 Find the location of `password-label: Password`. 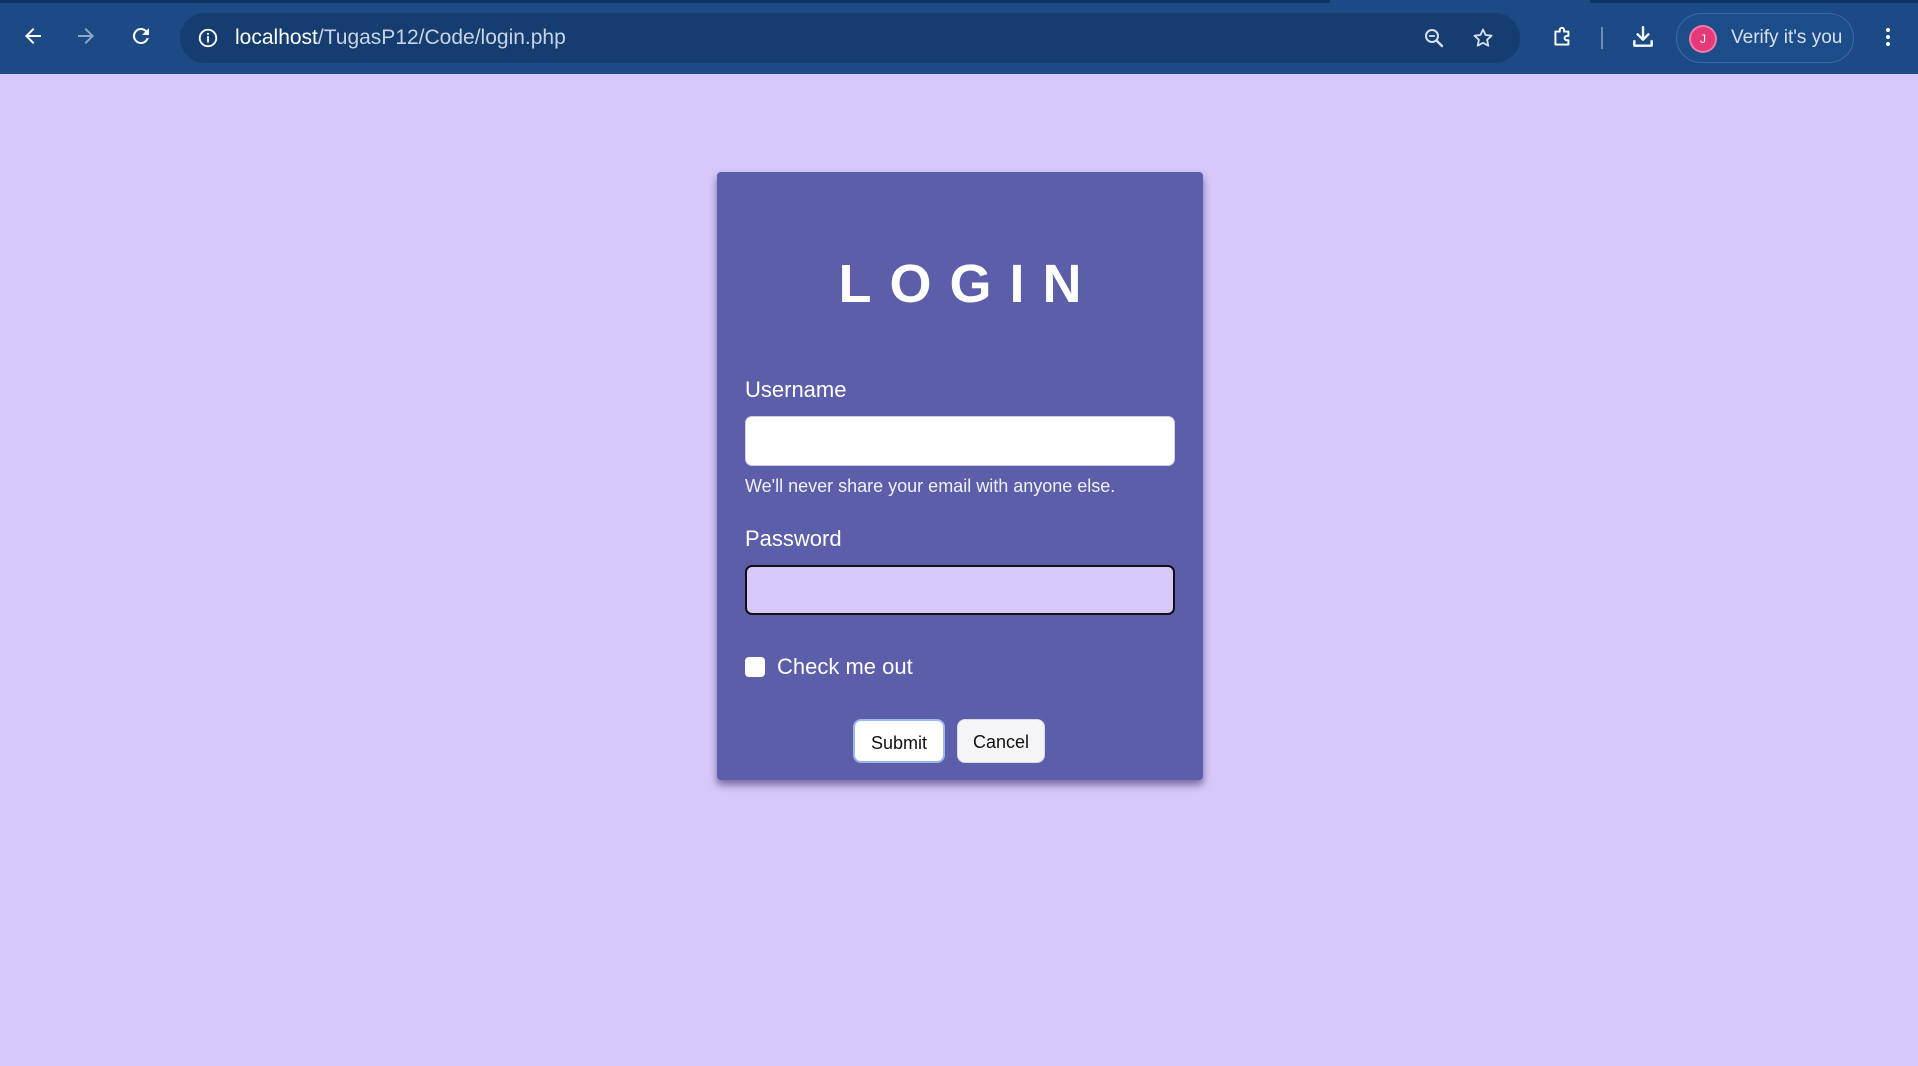

password-label: Password is located at coordinates (793, 538).